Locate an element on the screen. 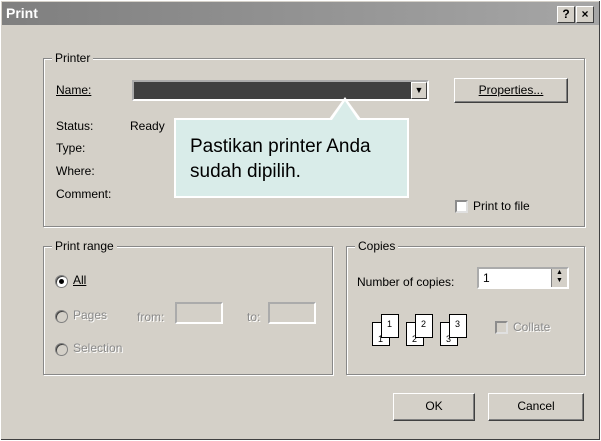 This screenshot has width=601, height=441. to-page-input is located at coordinates (292, 313).